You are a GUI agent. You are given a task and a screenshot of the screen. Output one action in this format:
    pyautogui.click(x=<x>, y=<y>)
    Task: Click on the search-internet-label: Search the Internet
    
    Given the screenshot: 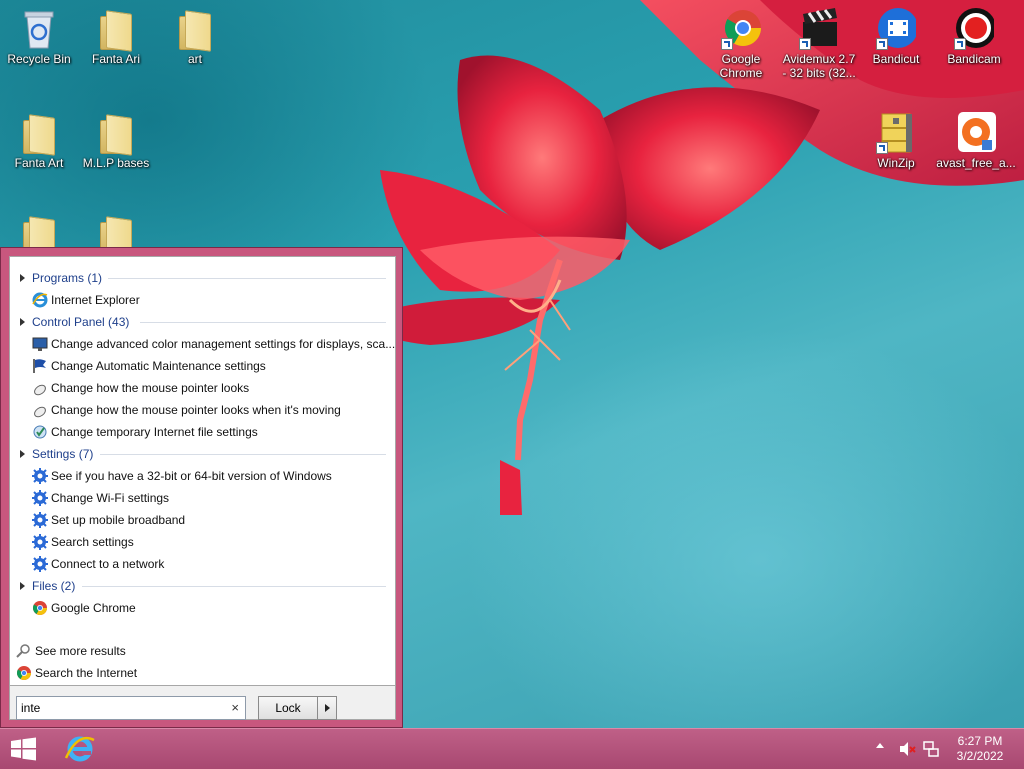 What is the action you would take?
    pyautogui.click(x=86, y=673)
    